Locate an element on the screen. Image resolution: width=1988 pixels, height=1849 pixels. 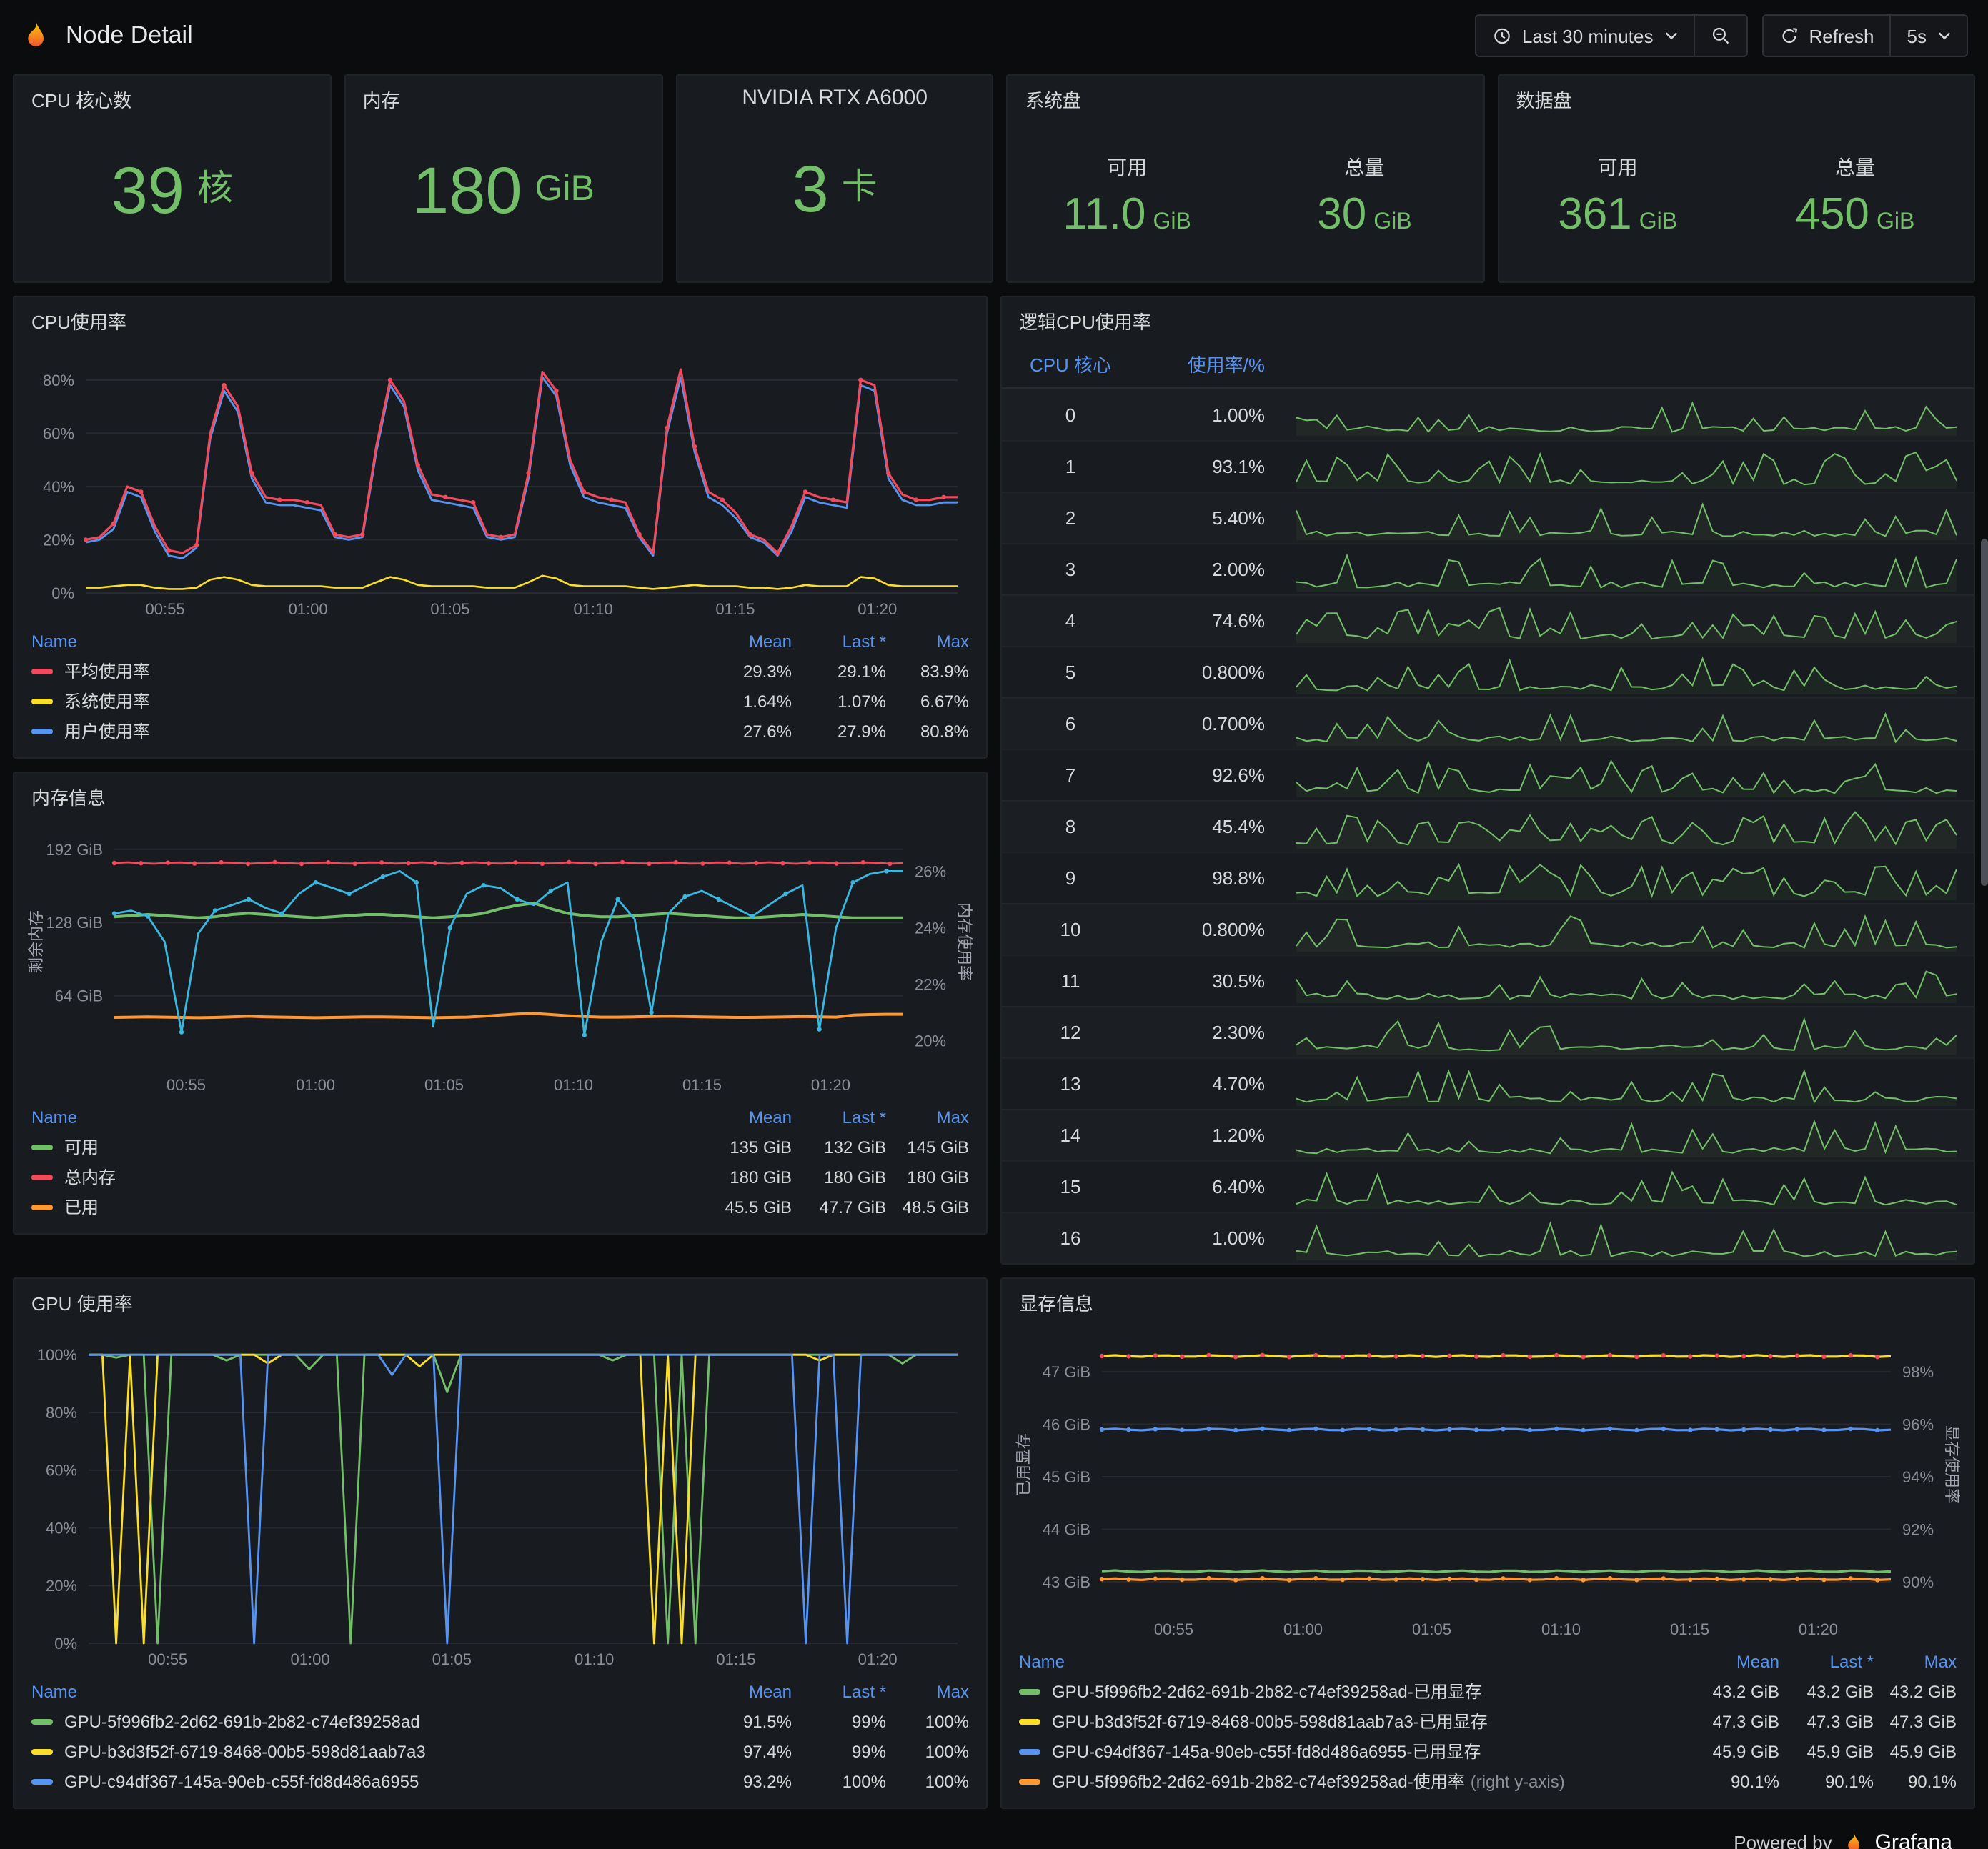
legend-max-value: 43.2 GiB is located at coordinates (1923, 1691).